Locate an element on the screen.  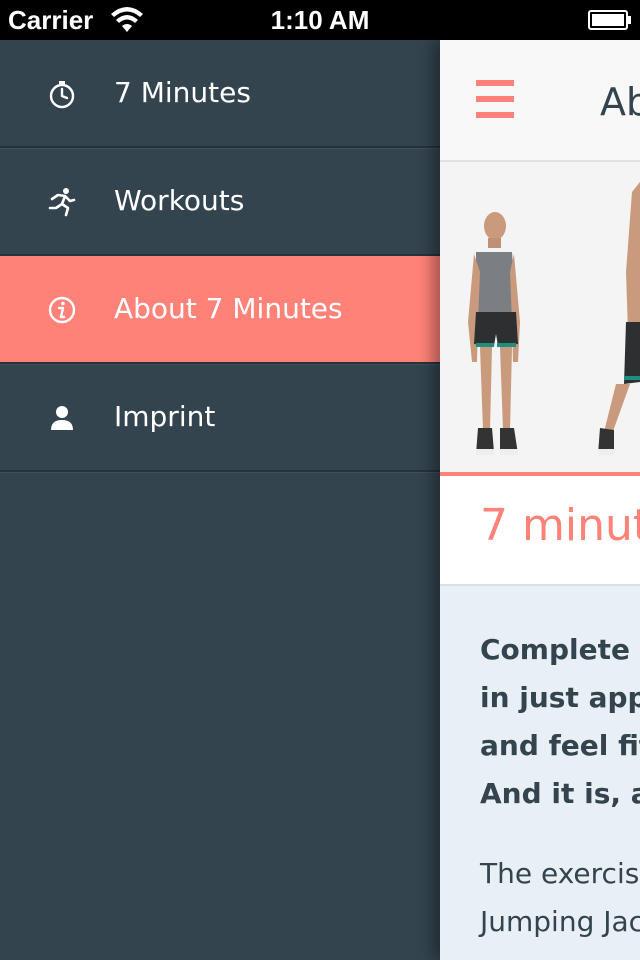
status-time: 1:10 AM is located at coordinates (320, 20).